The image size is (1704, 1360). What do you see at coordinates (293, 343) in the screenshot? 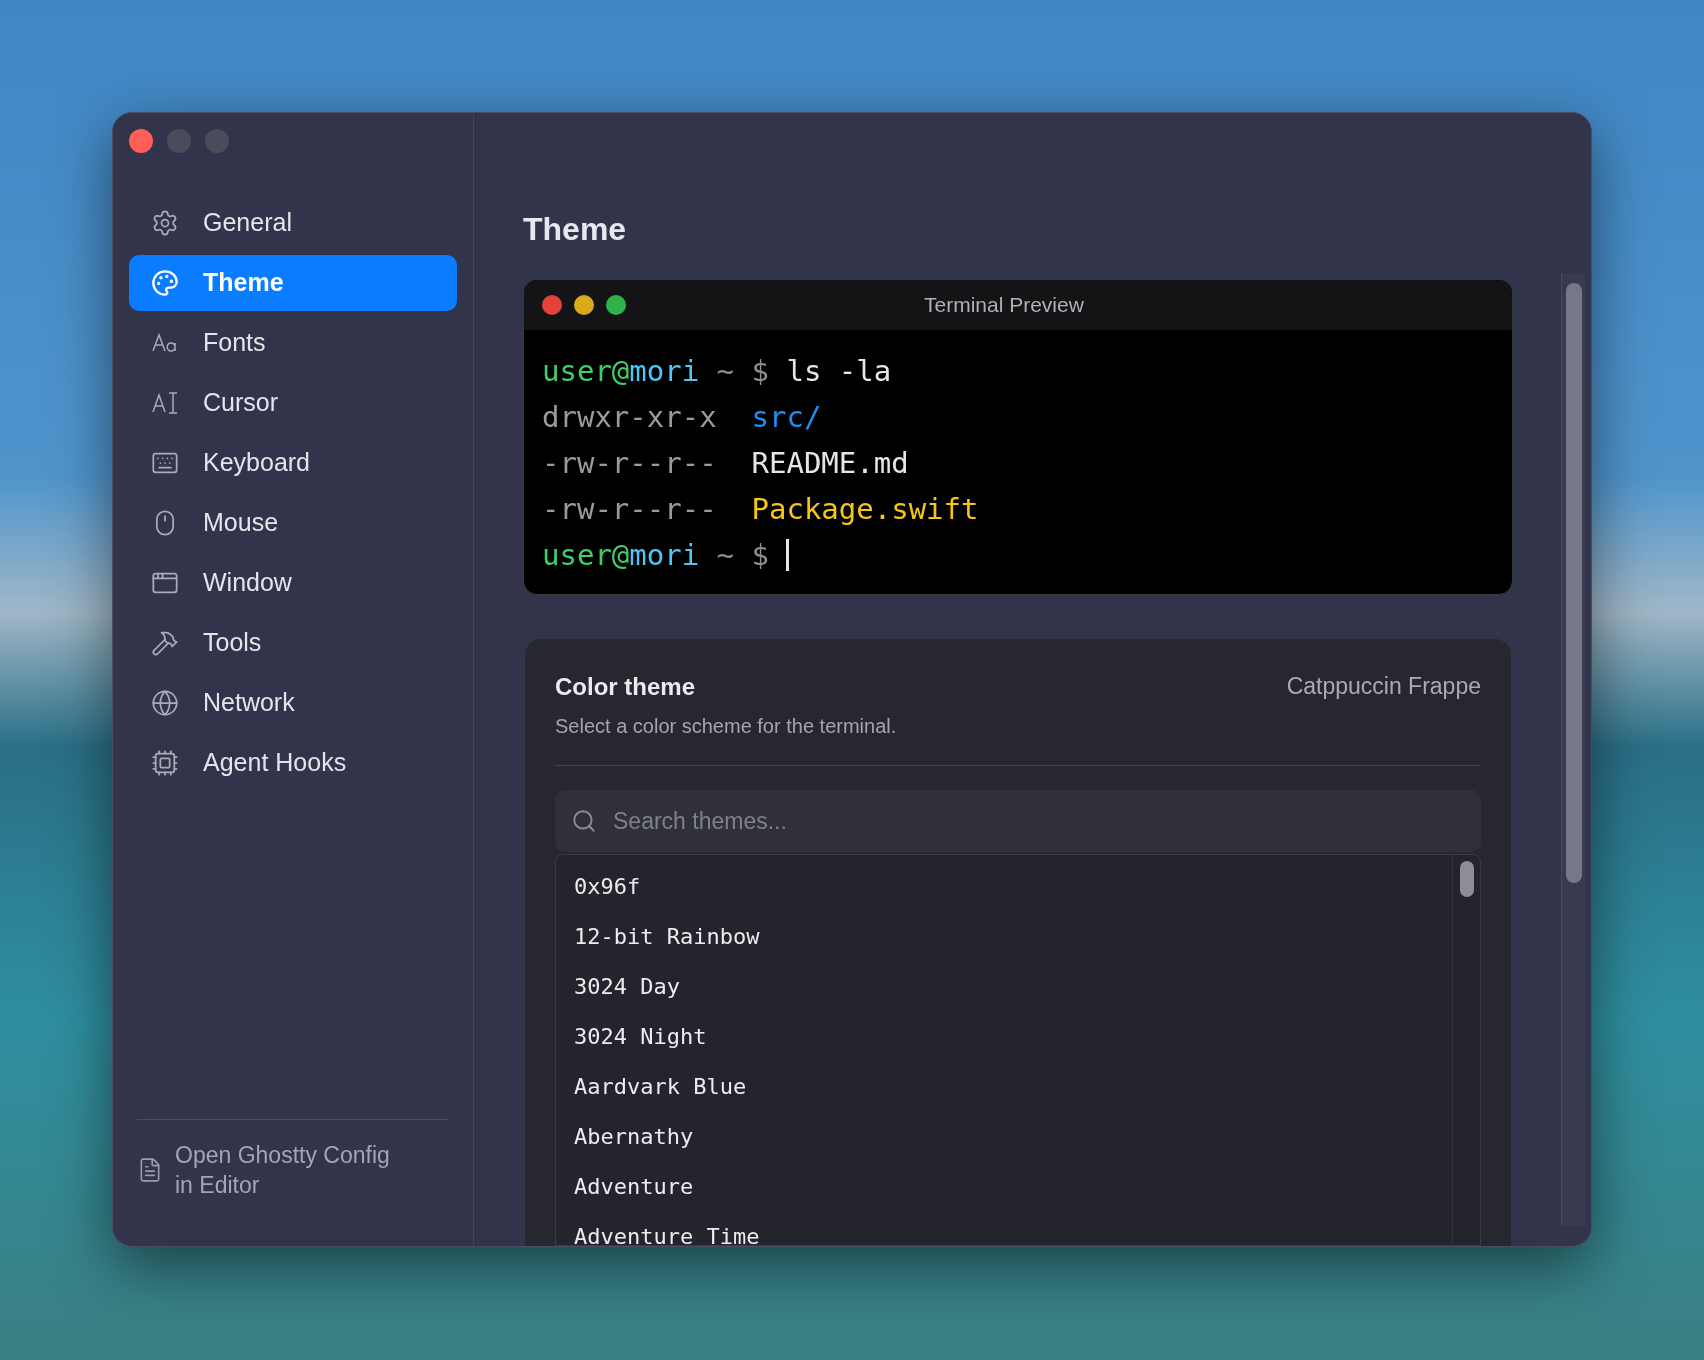
I see `sidebar-item: Fonts` at bounding box center [293, 343].